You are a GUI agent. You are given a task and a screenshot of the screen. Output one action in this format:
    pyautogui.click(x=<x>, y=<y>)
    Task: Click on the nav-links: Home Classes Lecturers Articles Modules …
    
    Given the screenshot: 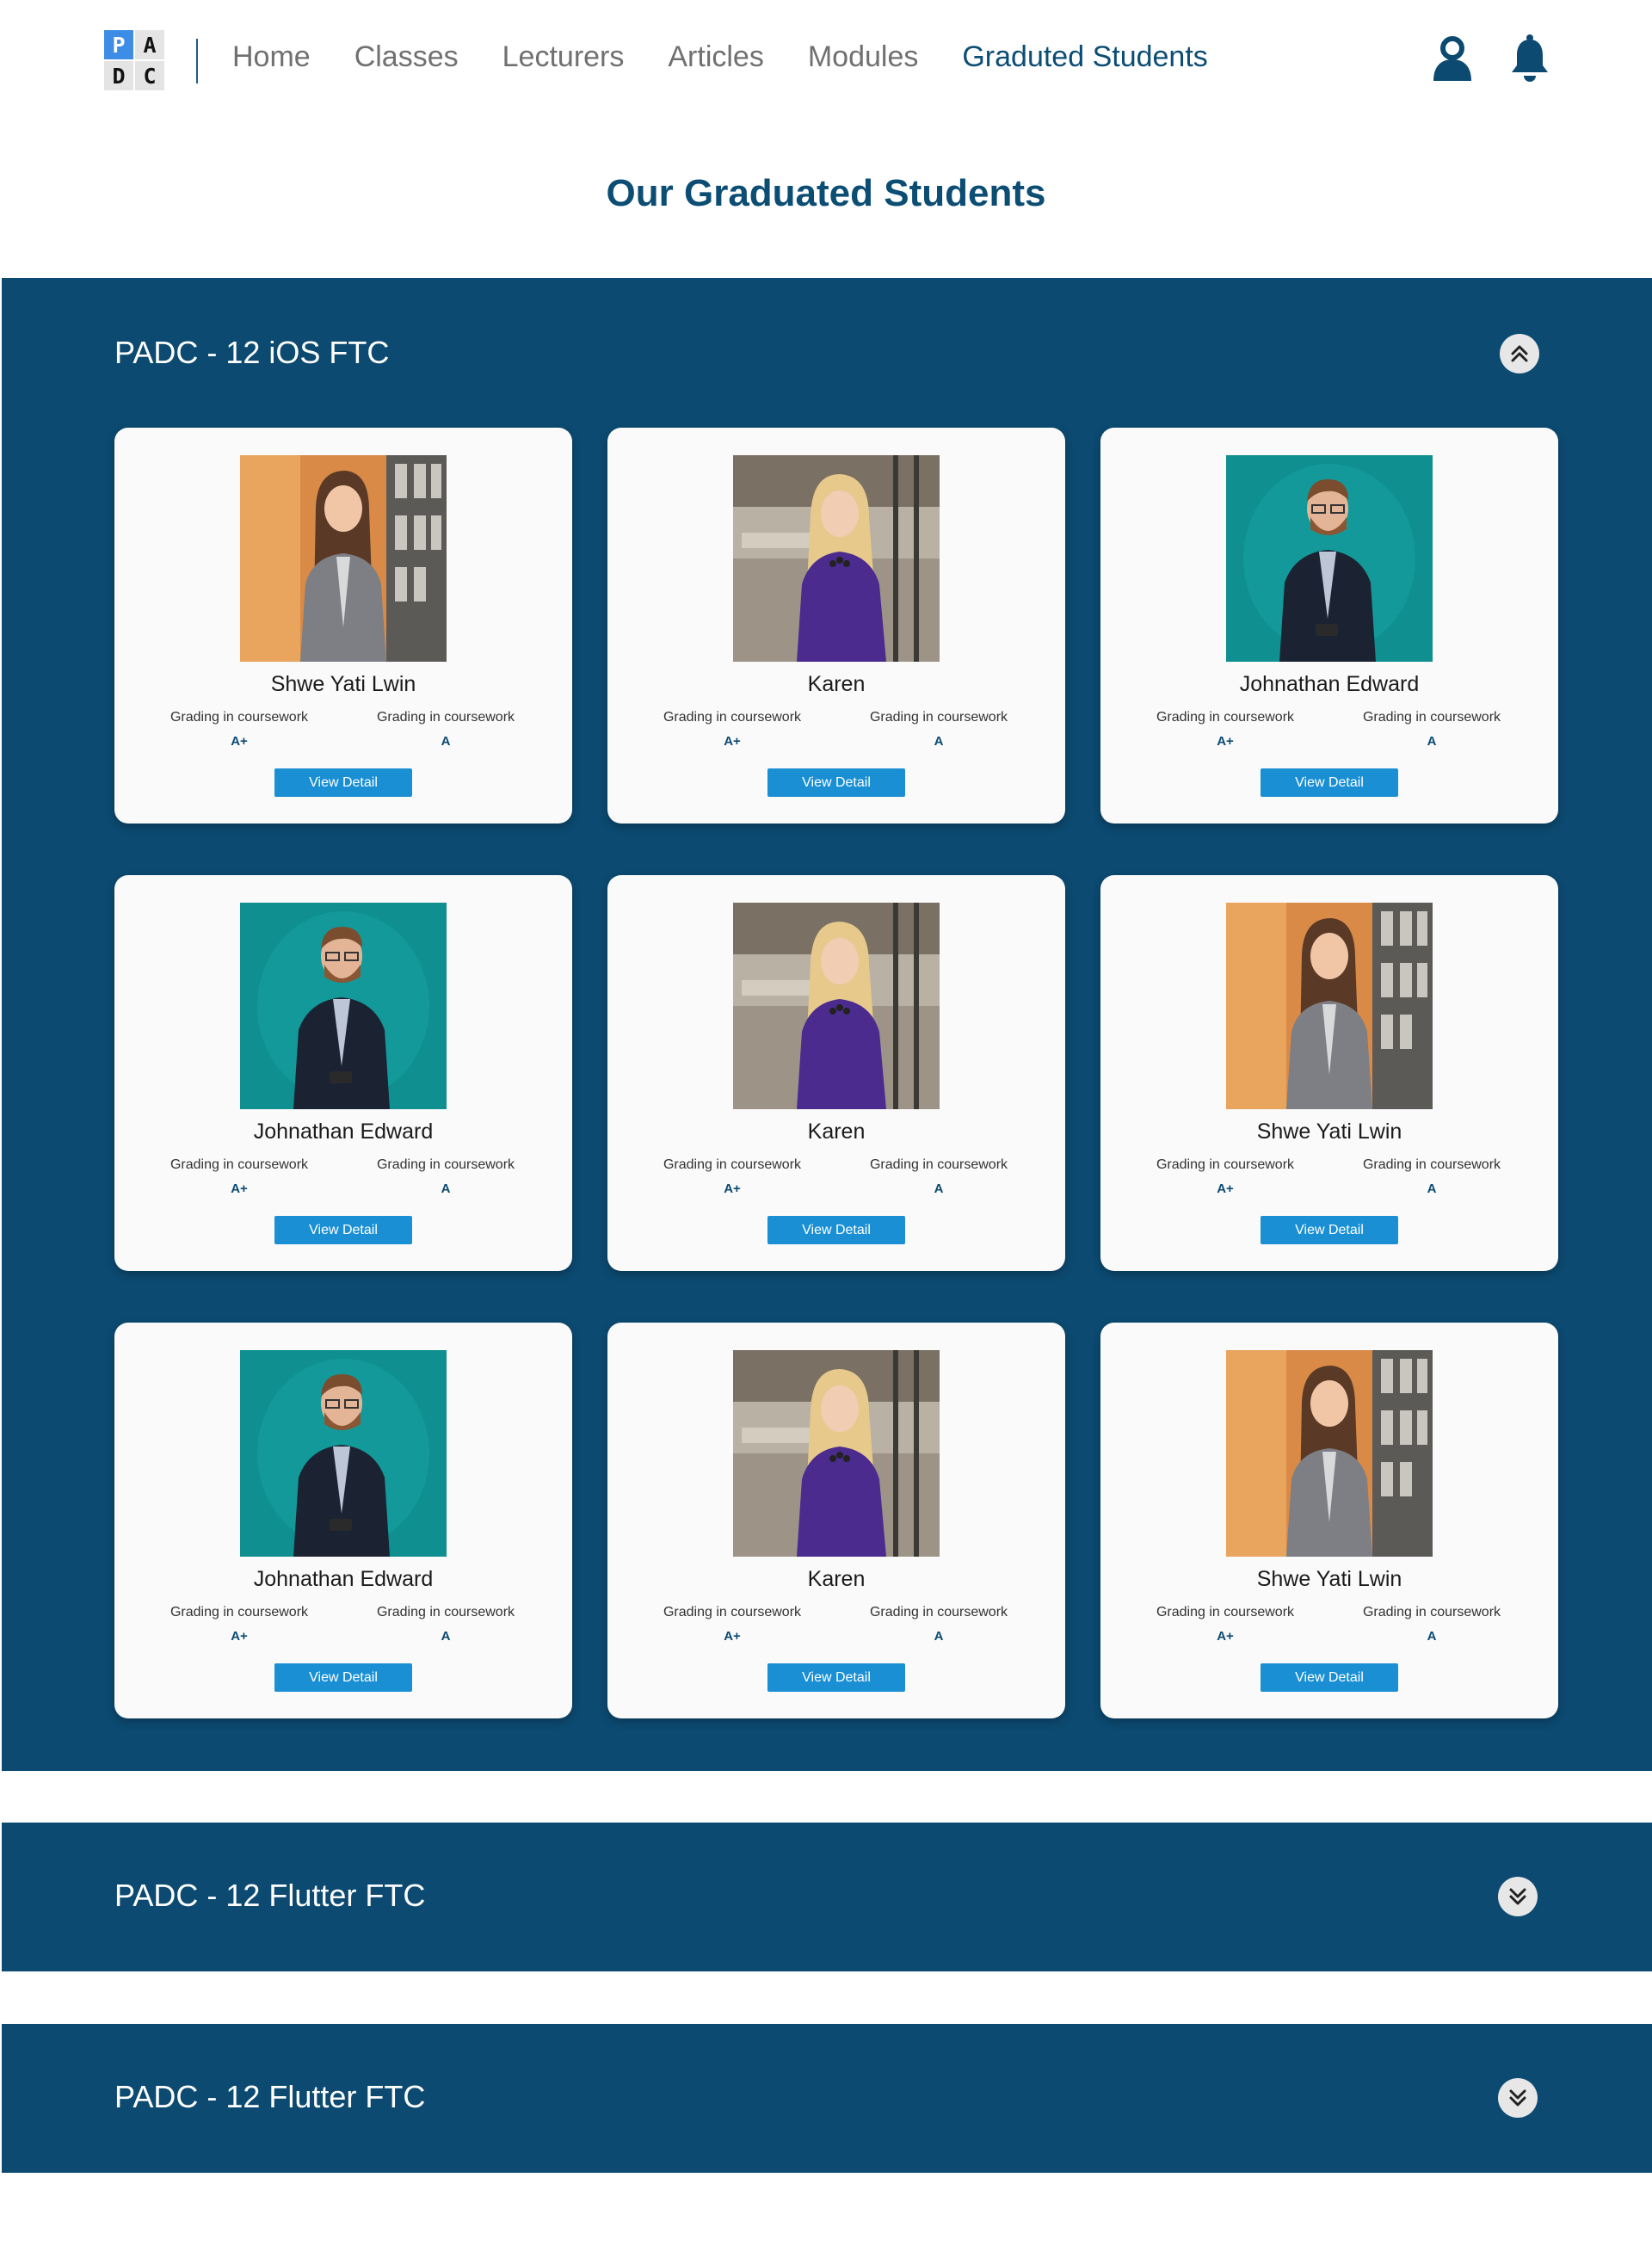 What is the action you would take?
    pyautogui.click(x=720, y=57)
    